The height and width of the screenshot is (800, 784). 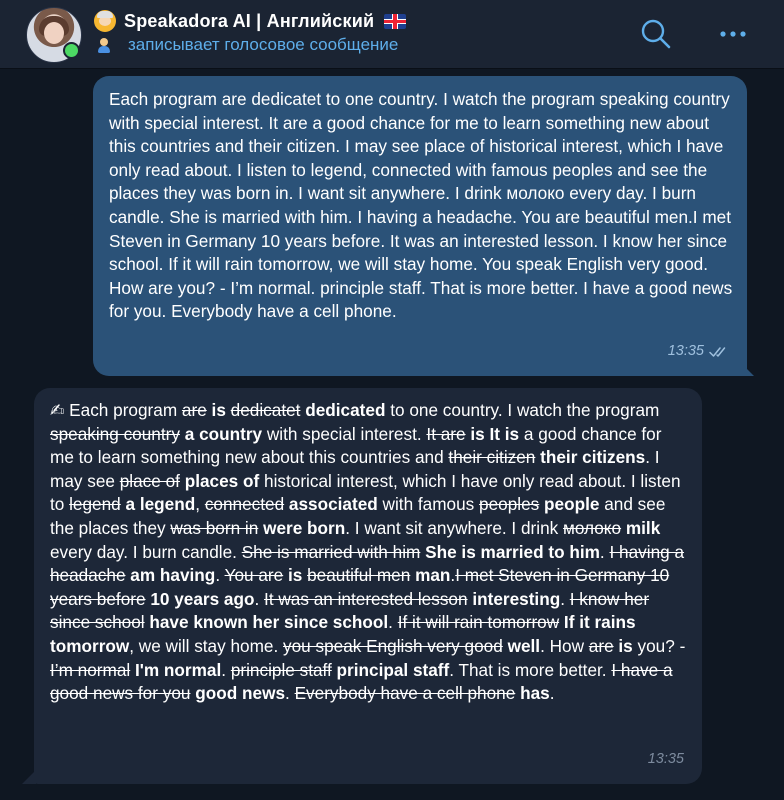 What do you see at coordinates (149, 480) in the screenshot?
I see `deleted-text: place of` at bounding box center [149, 480].